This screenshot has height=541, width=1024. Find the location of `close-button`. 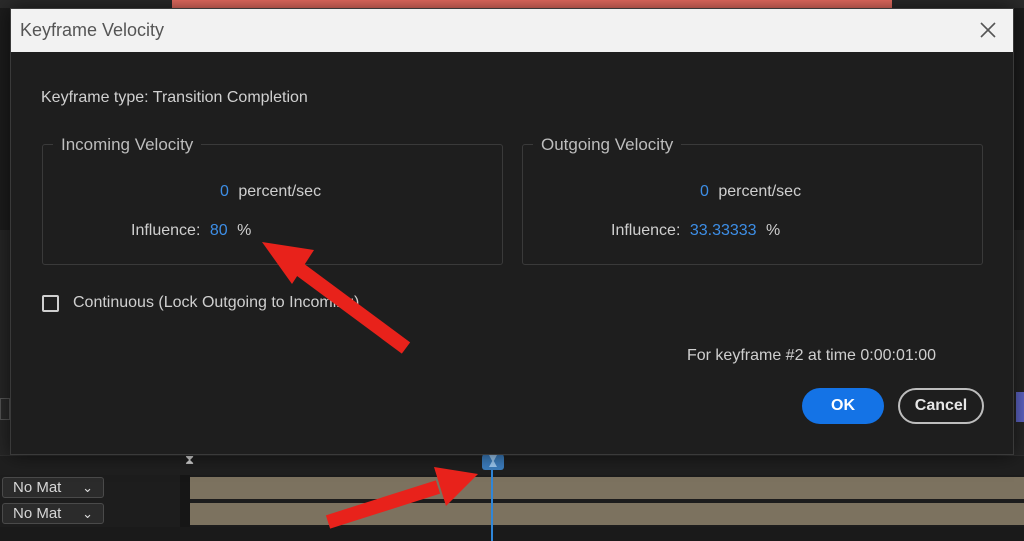

close-button is located at coordinates (988, 30).